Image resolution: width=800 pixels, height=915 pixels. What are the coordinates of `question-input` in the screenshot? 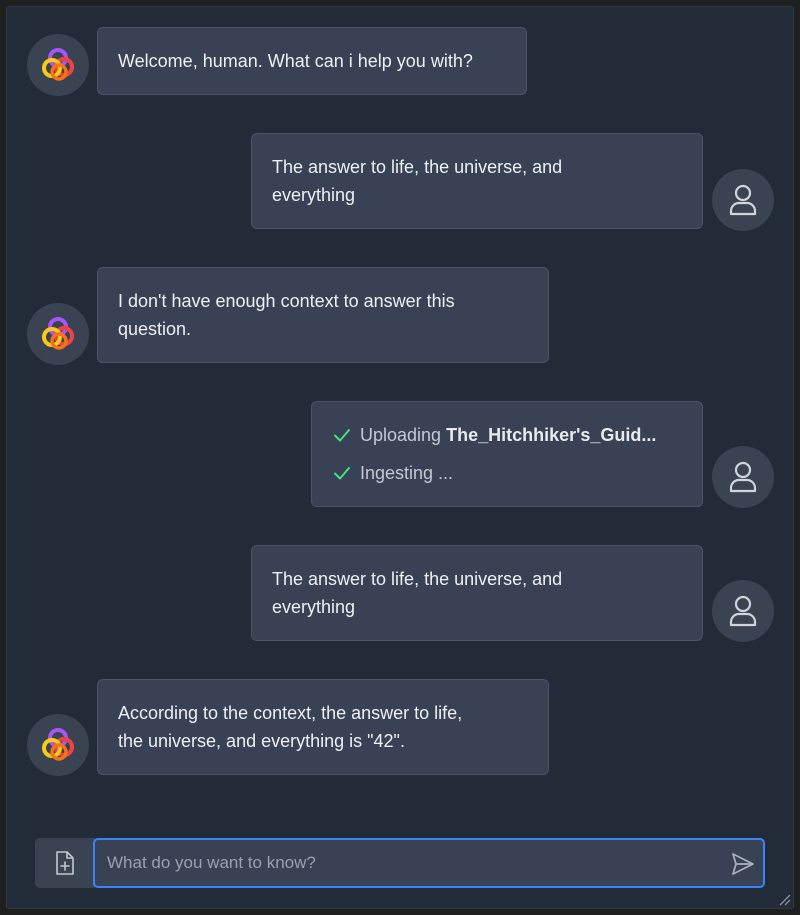 It's located at (429, 863).